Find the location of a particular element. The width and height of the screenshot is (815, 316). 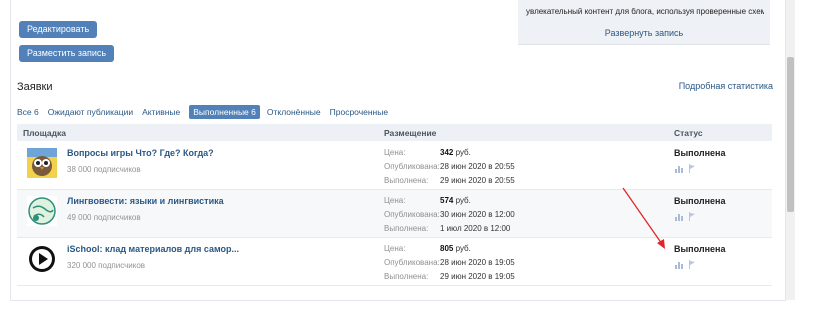

vertical-scrollbar is located at coordinates (790, 150).